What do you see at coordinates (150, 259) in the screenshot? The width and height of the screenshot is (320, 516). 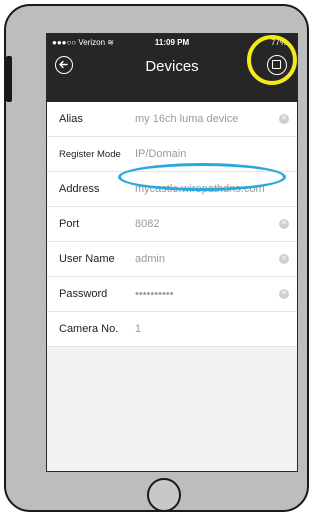 I see `field-value: admin` at bounding box center [150, 259].